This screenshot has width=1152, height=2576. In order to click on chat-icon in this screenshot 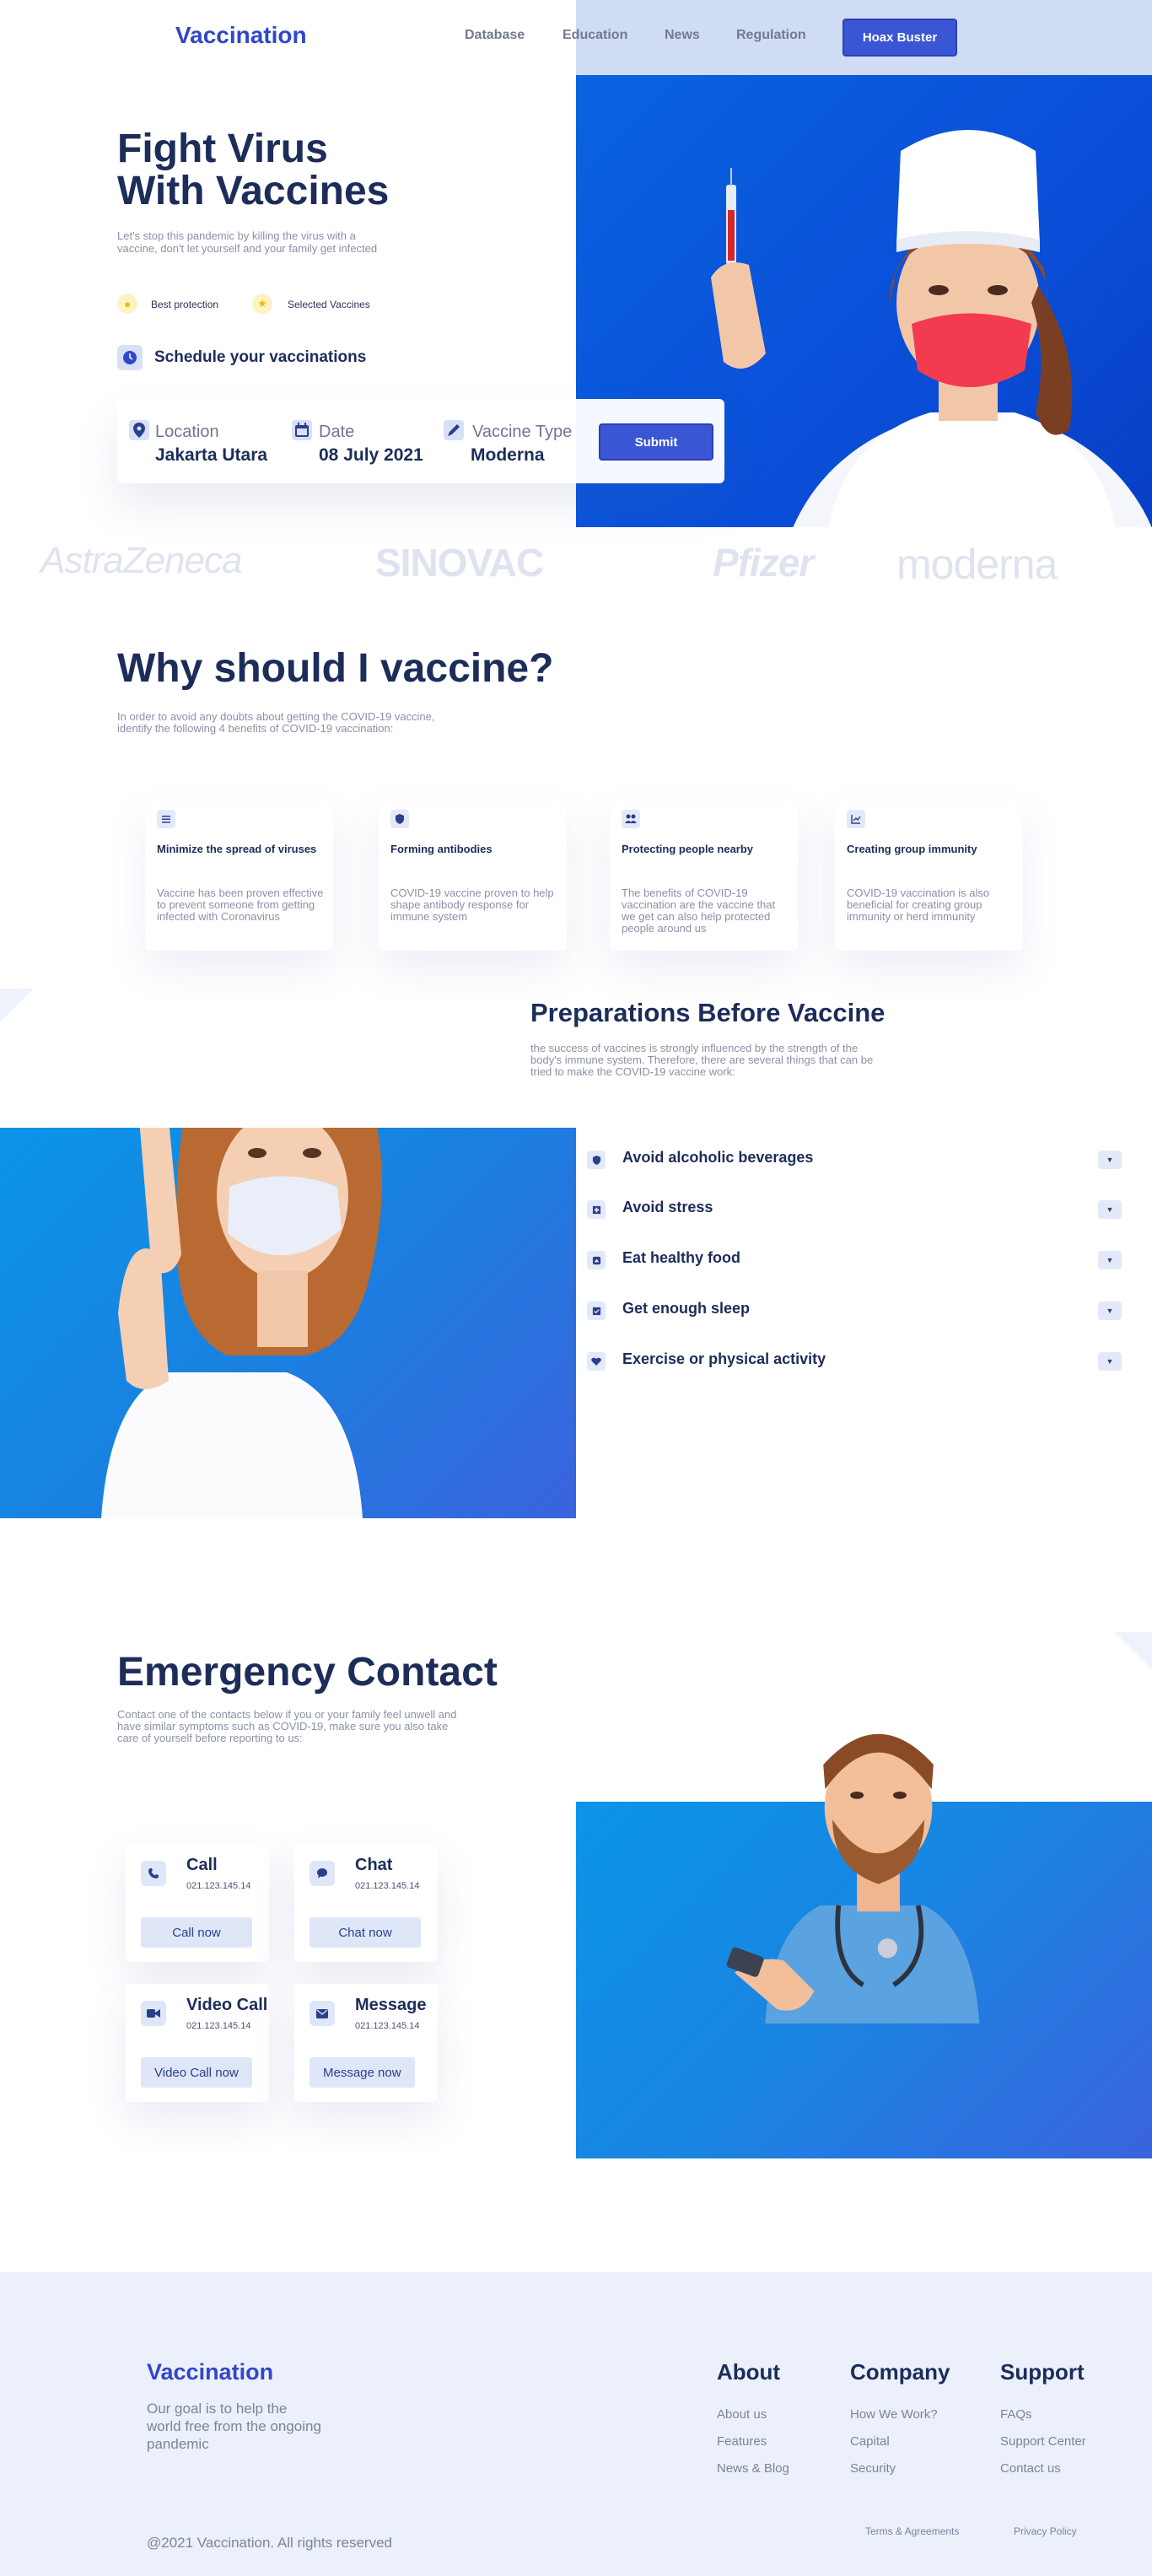, I will do `click(322, 1873)`.